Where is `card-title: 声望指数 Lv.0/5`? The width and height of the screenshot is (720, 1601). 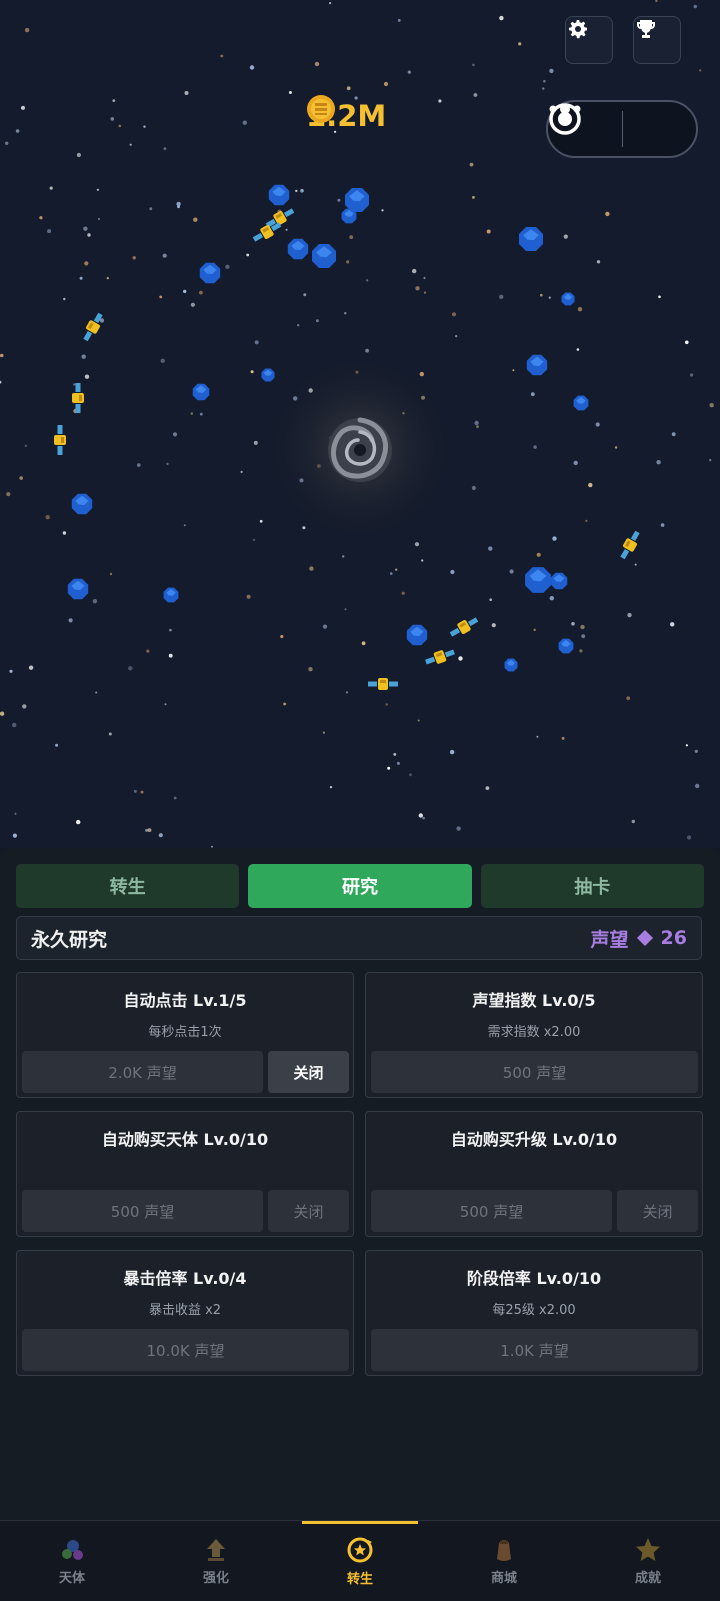 card-title: 声望指数 Lv.0/5 is located at coordinates (534, 1000).